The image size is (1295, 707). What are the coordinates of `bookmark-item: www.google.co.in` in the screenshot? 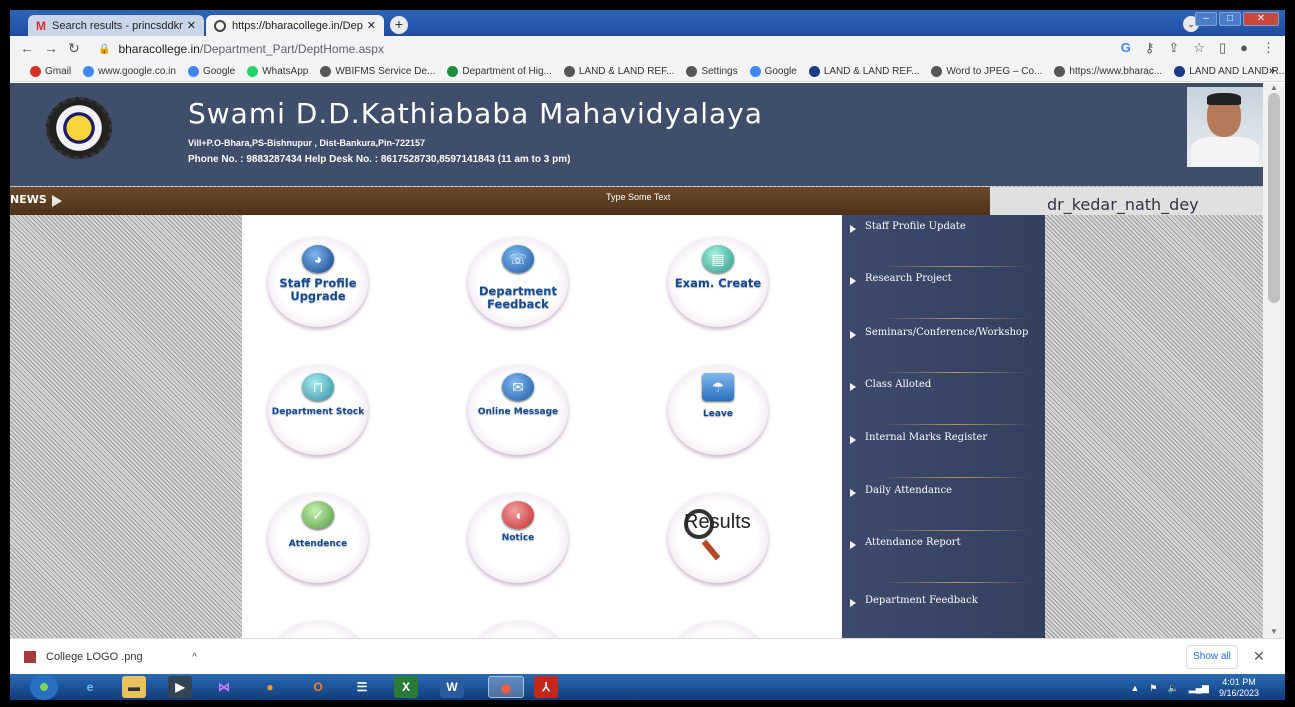 It's located at (129, 71).